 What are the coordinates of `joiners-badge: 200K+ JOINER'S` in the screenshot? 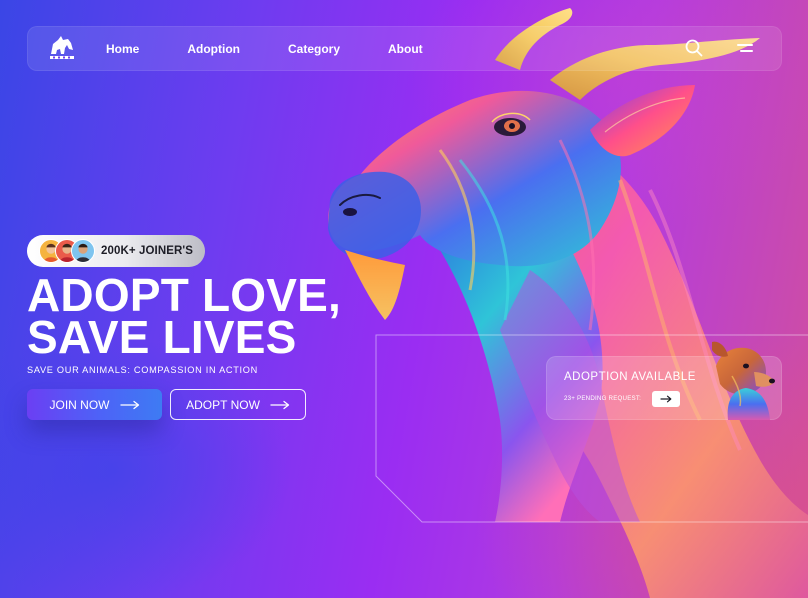 It's located at (116, 251).